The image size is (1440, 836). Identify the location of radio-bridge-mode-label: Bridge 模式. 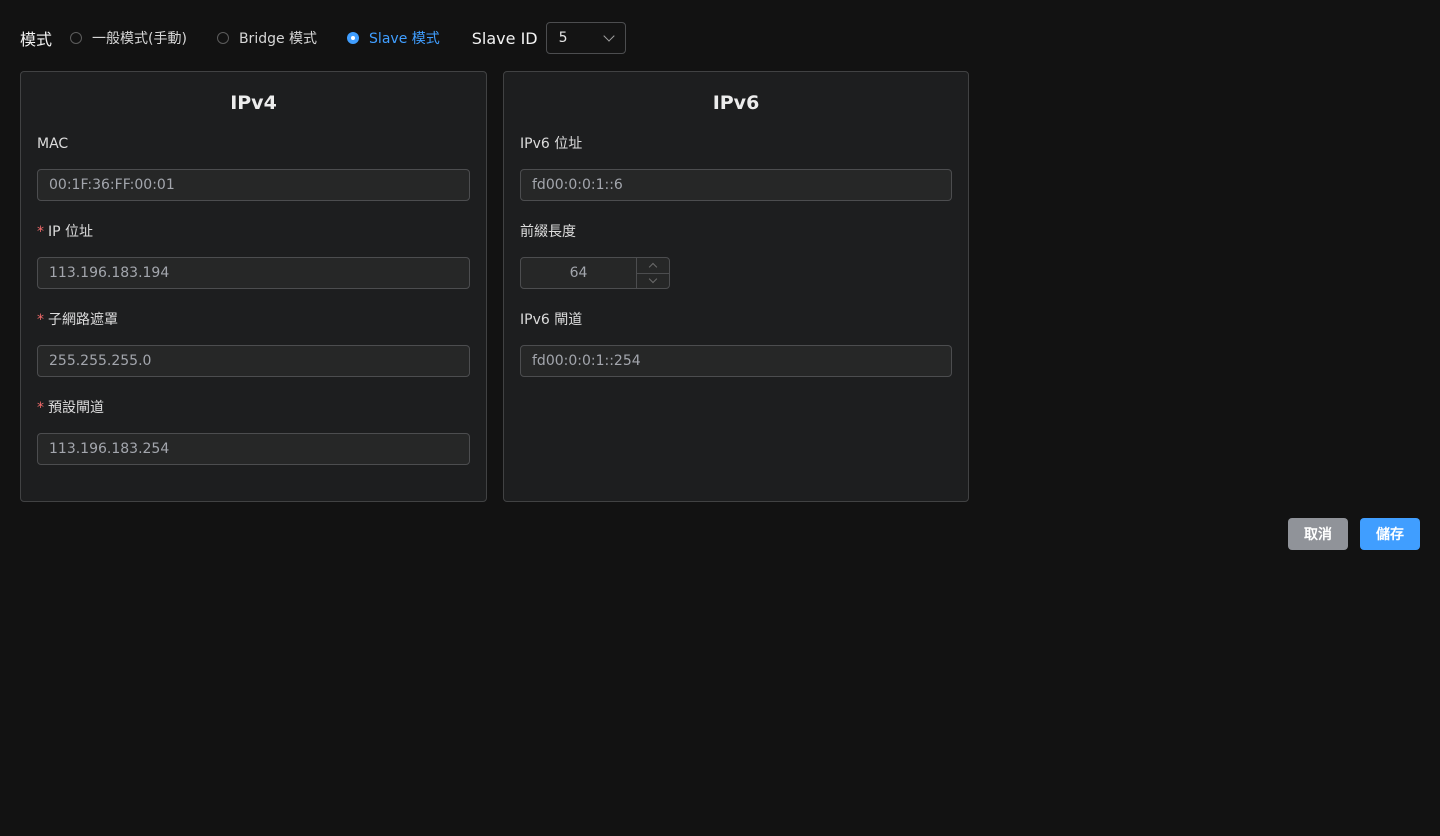
(278, 39).